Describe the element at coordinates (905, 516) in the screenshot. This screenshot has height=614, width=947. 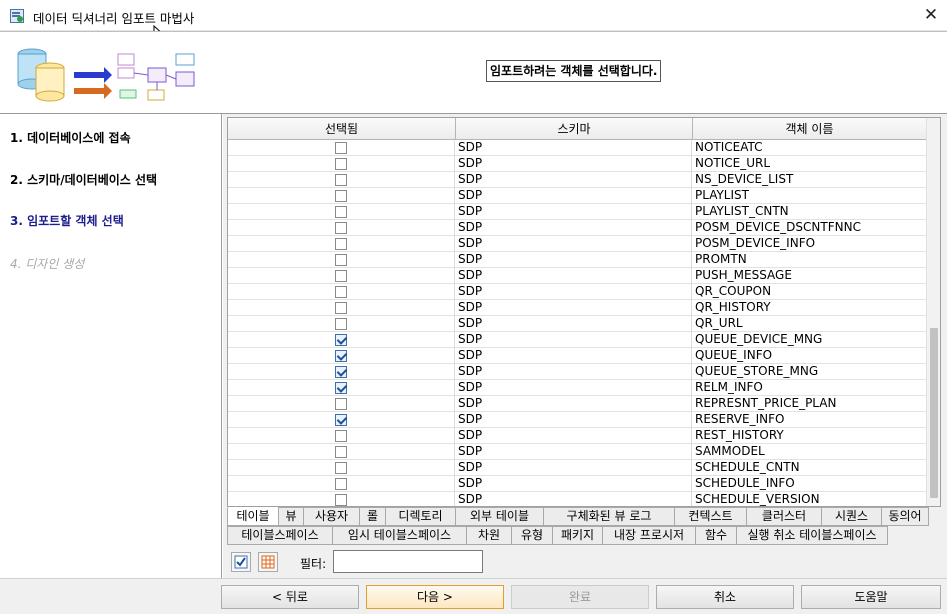
I see `tab-tabs_row1-10: 동의어` at that location.